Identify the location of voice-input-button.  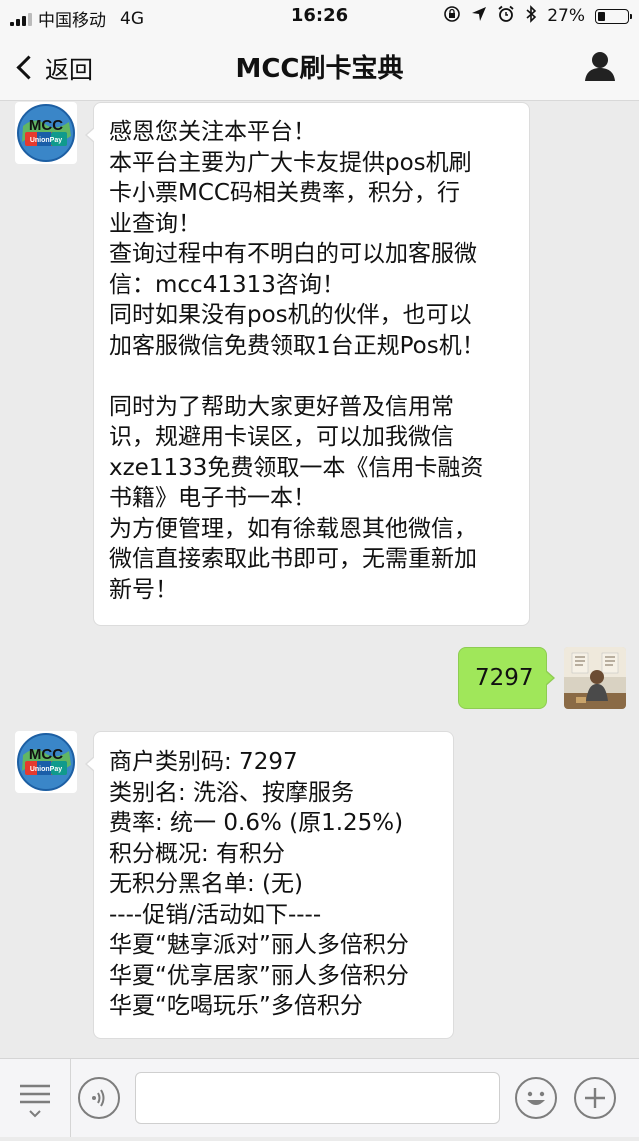
(99, 1098).